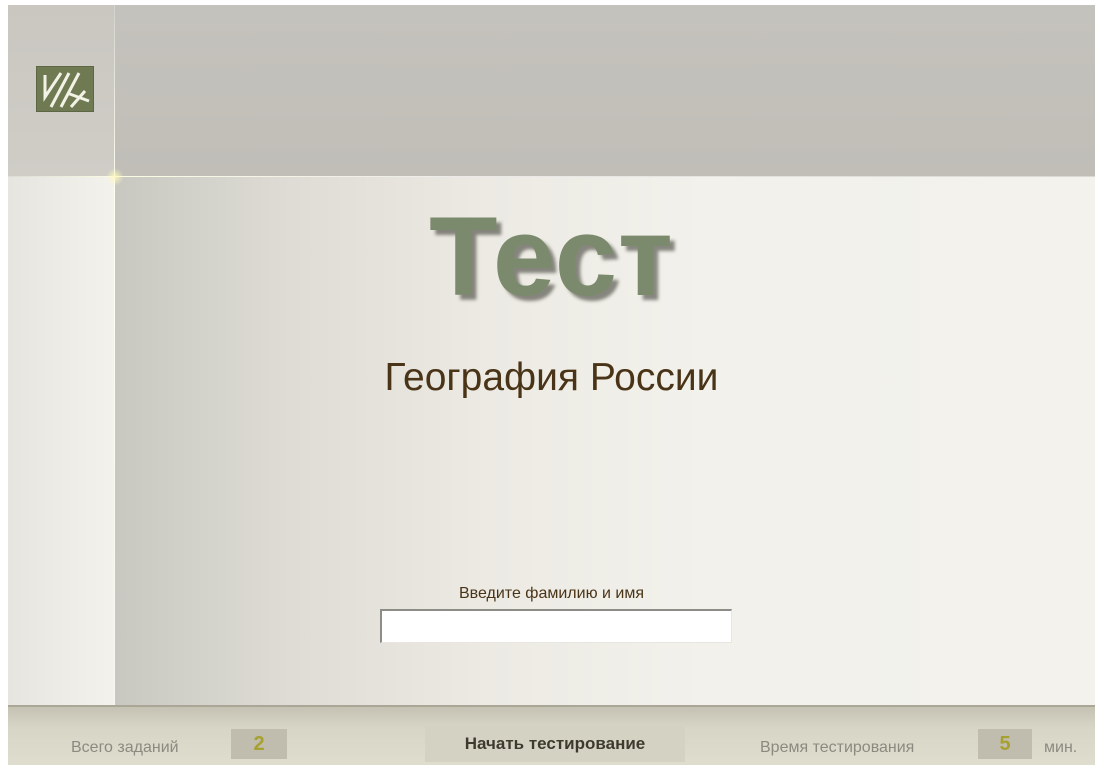 The height and width of the screenshot is (765, 1095). What do you see at coordinates (259, 744) in the screenshot?
I see `total-tasks-count: 2` at bounding box center [259, 744].